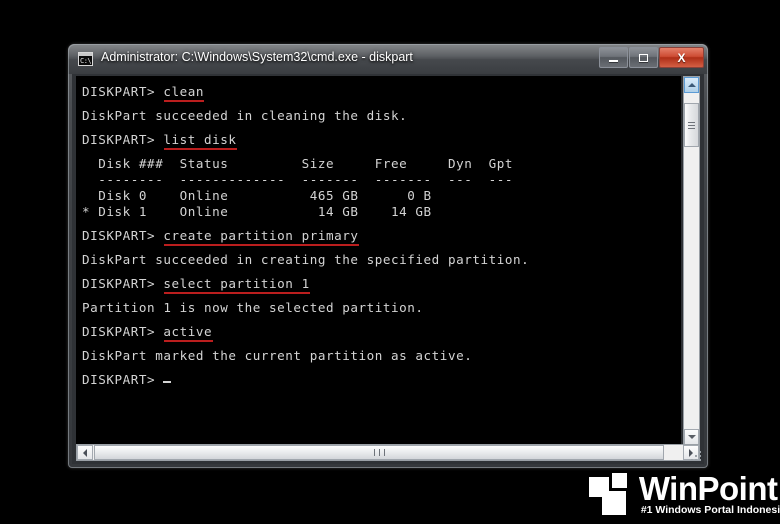  I want to click on console-line: * Disk 1 Online 14 GB 14 GB, so click(305, 212).